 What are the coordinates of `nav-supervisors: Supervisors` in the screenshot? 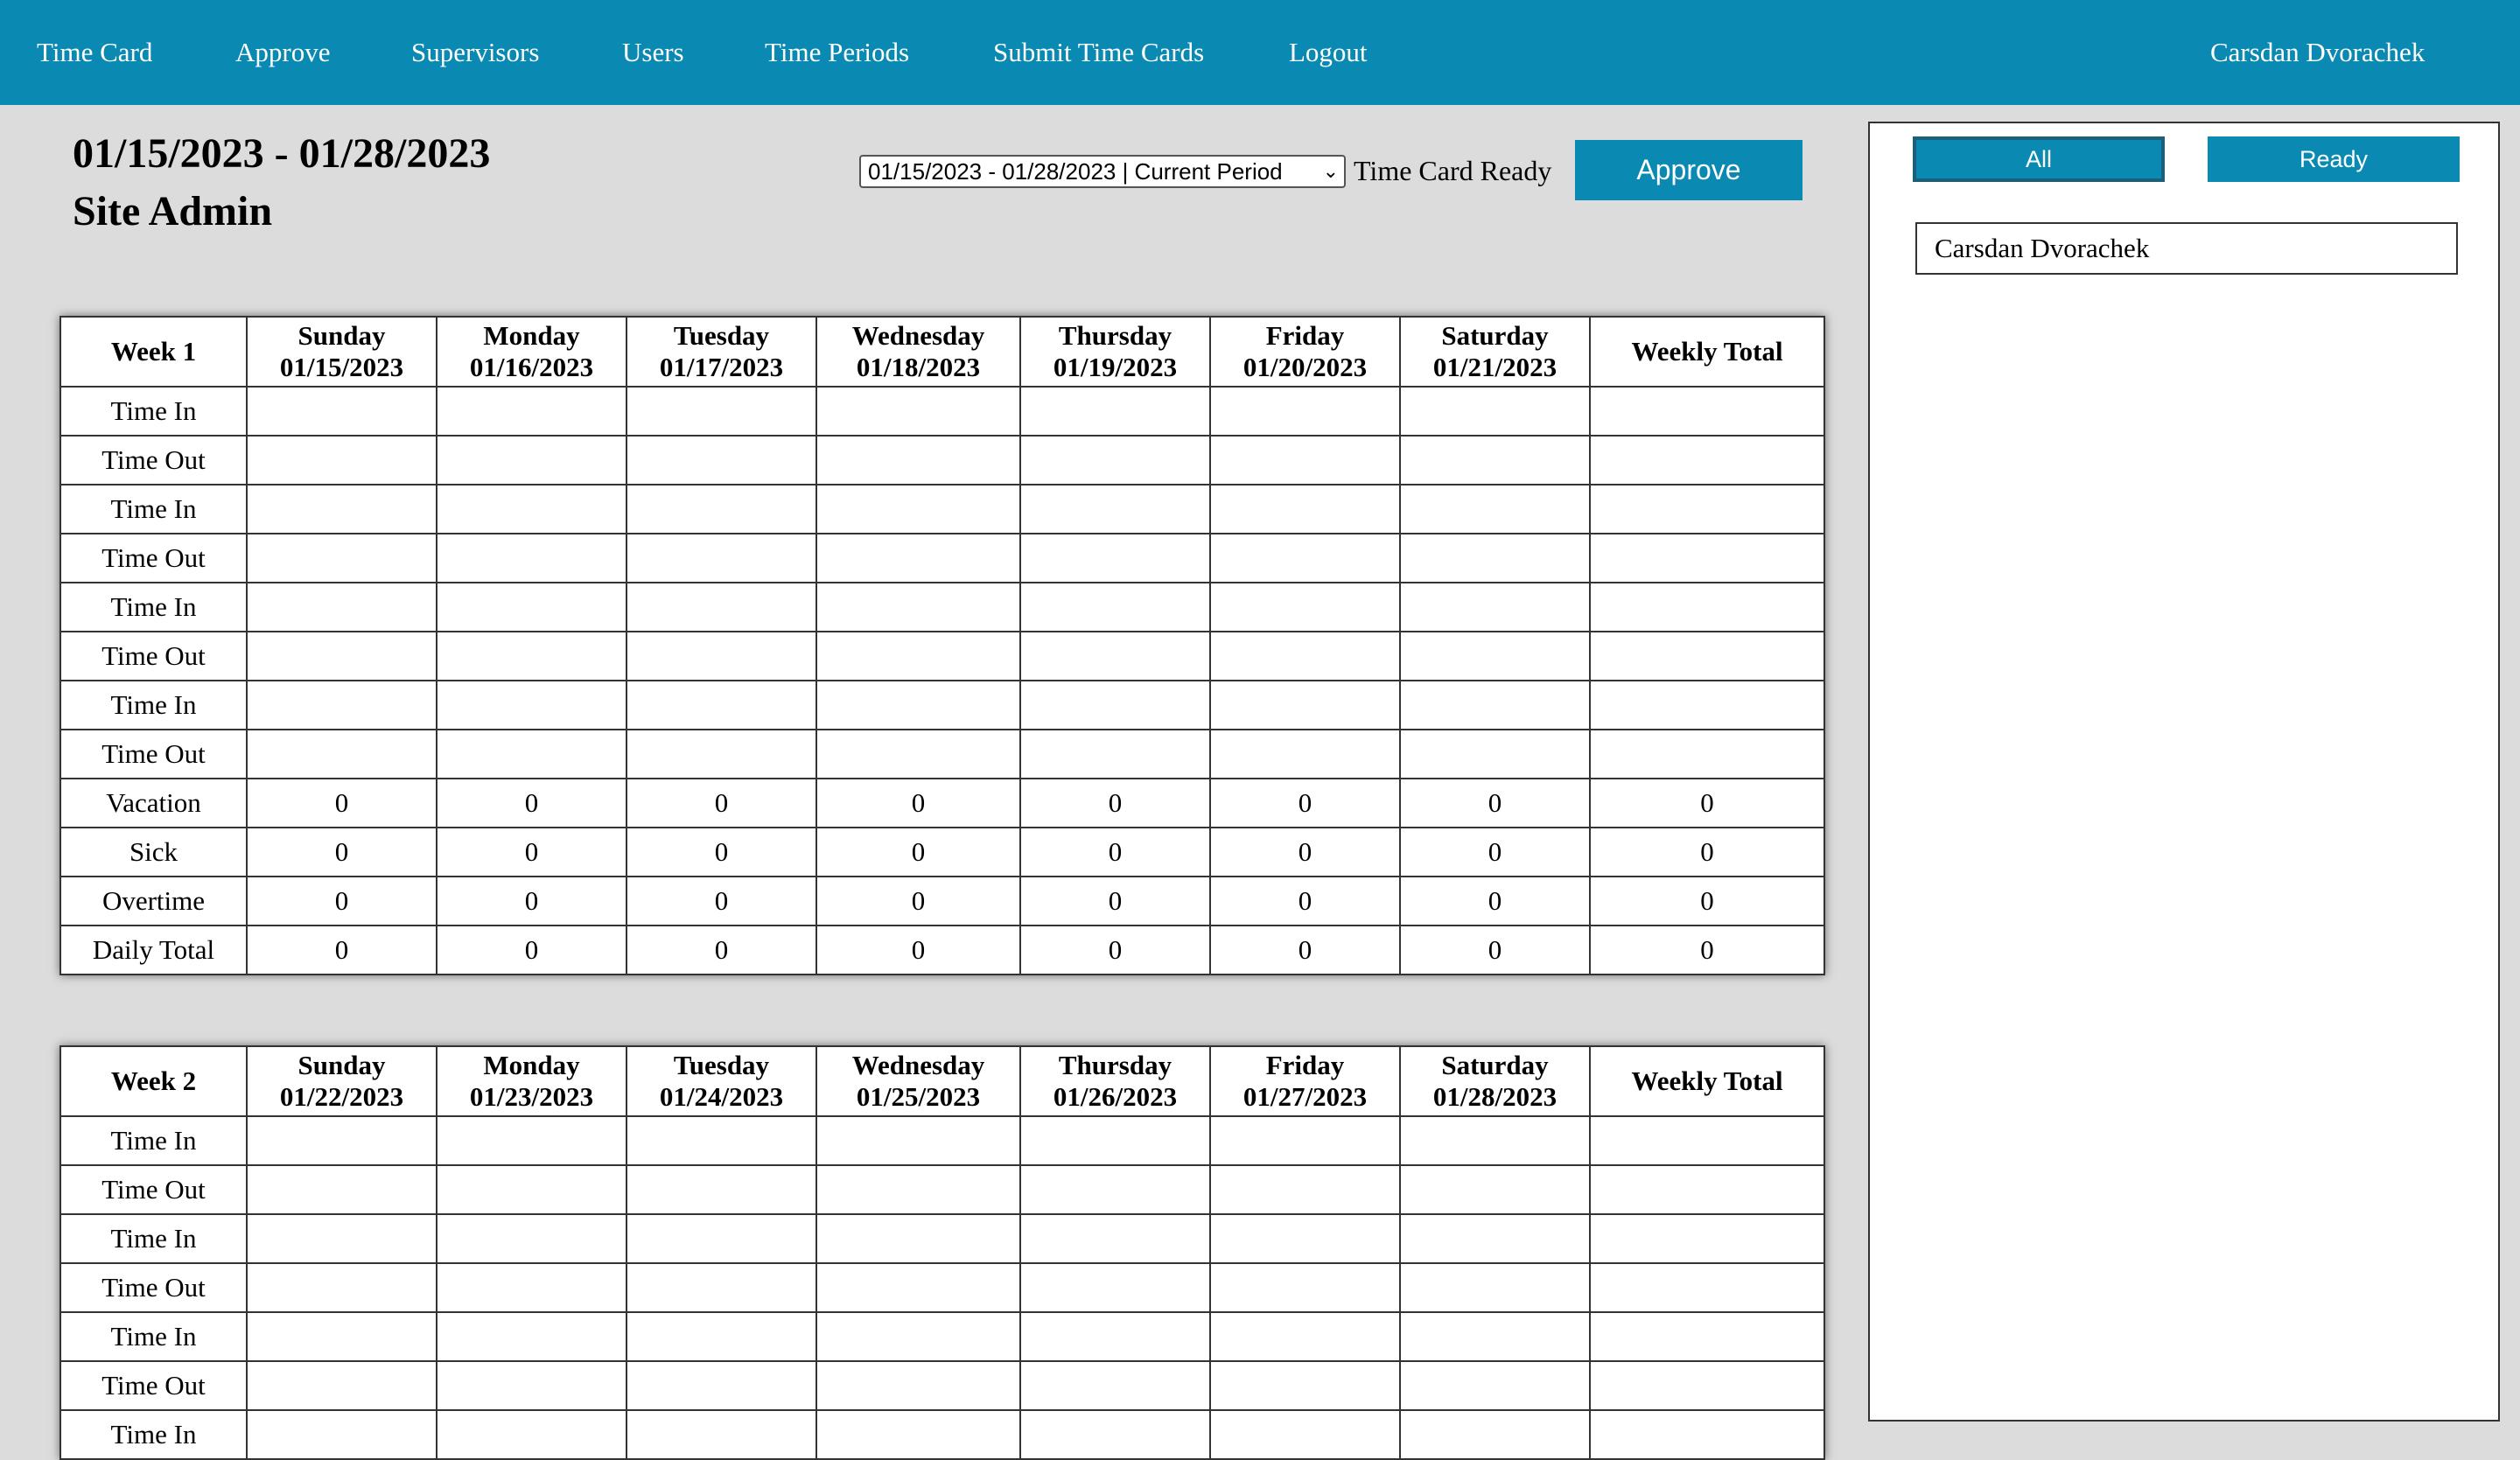 It's located at (475, 52).